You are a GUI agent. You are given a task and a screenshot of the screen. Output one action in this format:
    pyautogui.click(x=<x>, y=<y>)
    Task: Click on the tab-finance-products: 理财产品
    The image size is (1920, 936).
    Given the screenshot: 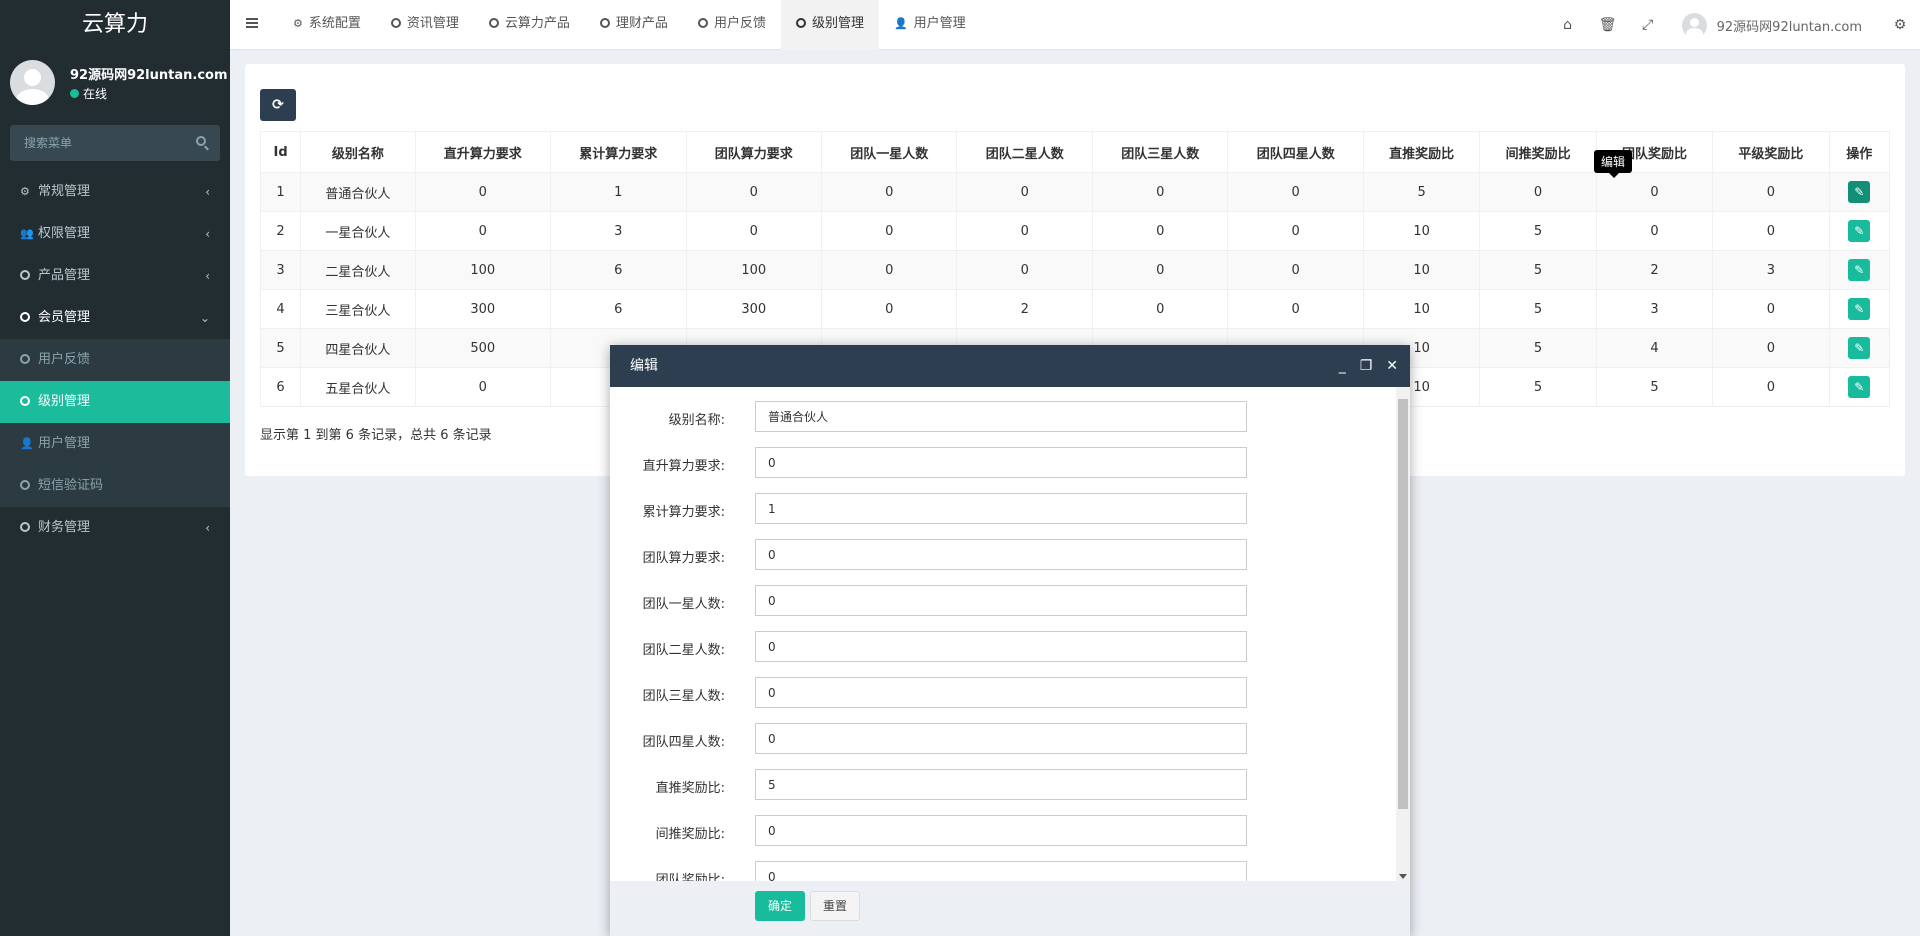 What is the action you would take?
    pyautogui.click(x=634, y=25)
    